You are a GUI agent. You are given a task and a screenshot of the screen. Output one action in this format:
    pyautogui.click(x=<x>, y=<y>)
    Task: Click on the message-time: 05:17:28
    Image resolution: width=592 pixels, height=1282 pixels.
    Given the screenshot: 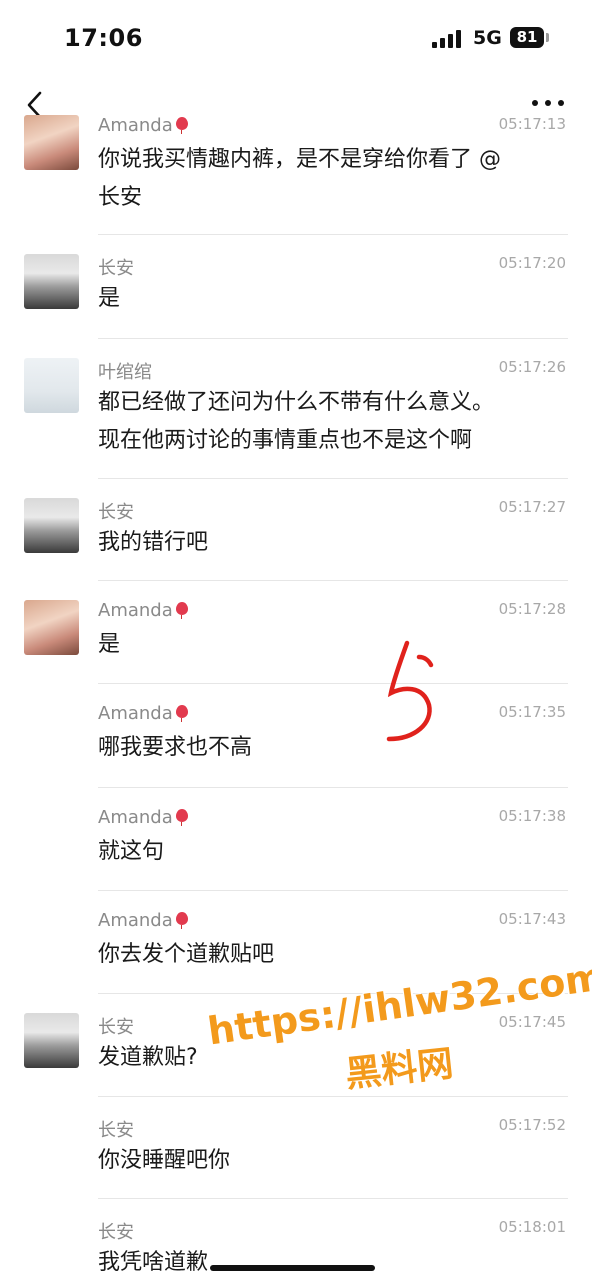 What is the action you would take?
    pyautogui.click(x=532, y=609)
    